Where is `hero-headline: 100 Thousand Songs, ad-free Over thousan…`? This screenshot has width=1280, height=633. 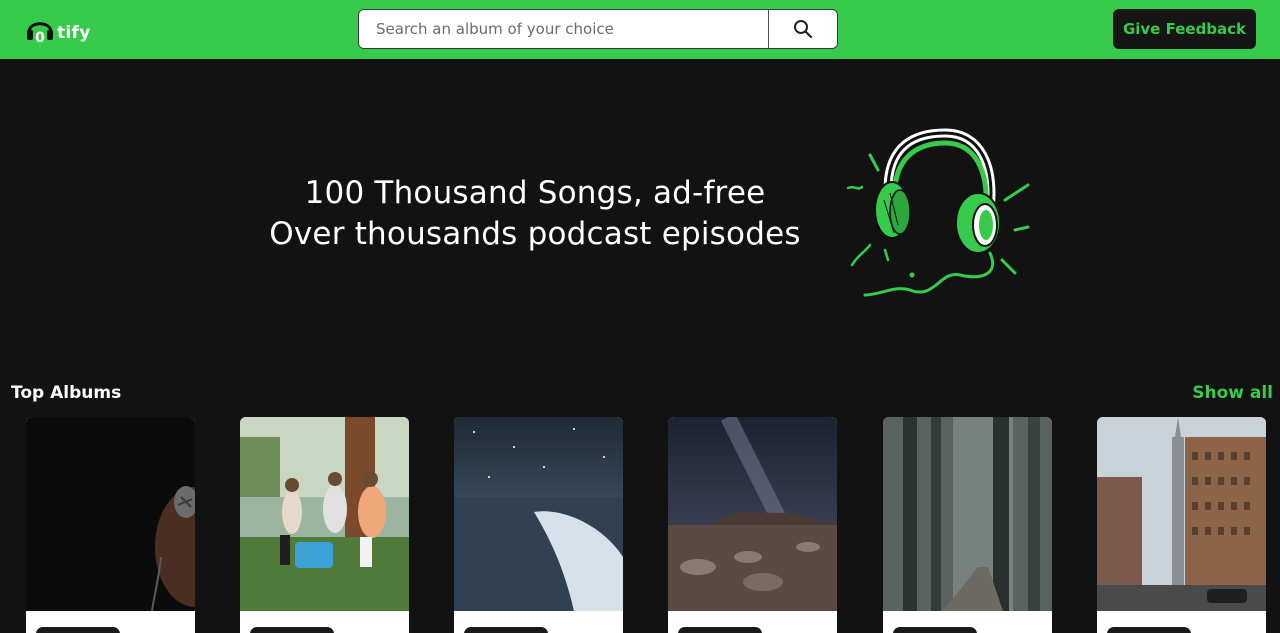
hero-headline: 100 Thousand Songs, ad-free Over thousan… is located at coordinates (535, 214).